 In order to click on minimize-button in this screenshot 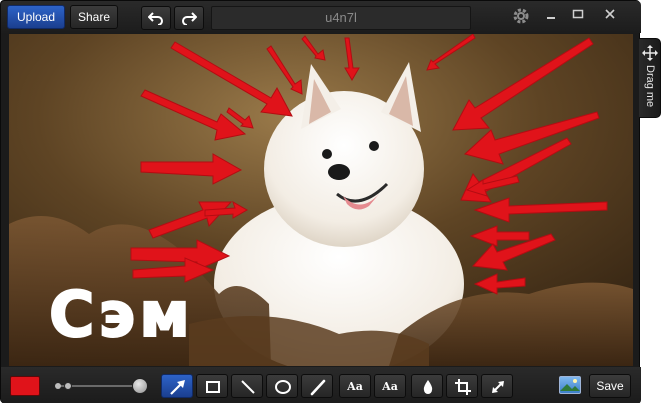, I will do `click(551, 16)`.